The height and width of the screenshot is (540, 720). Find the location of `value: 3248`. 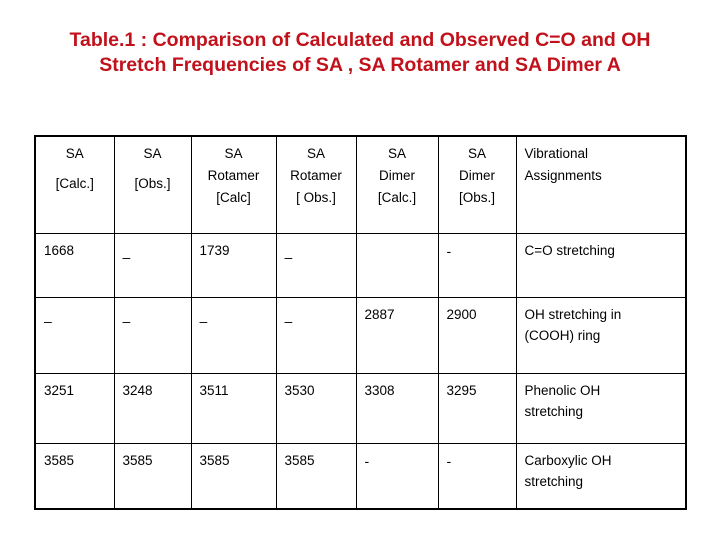

value: 3248 is located at coordinates (137, 390).